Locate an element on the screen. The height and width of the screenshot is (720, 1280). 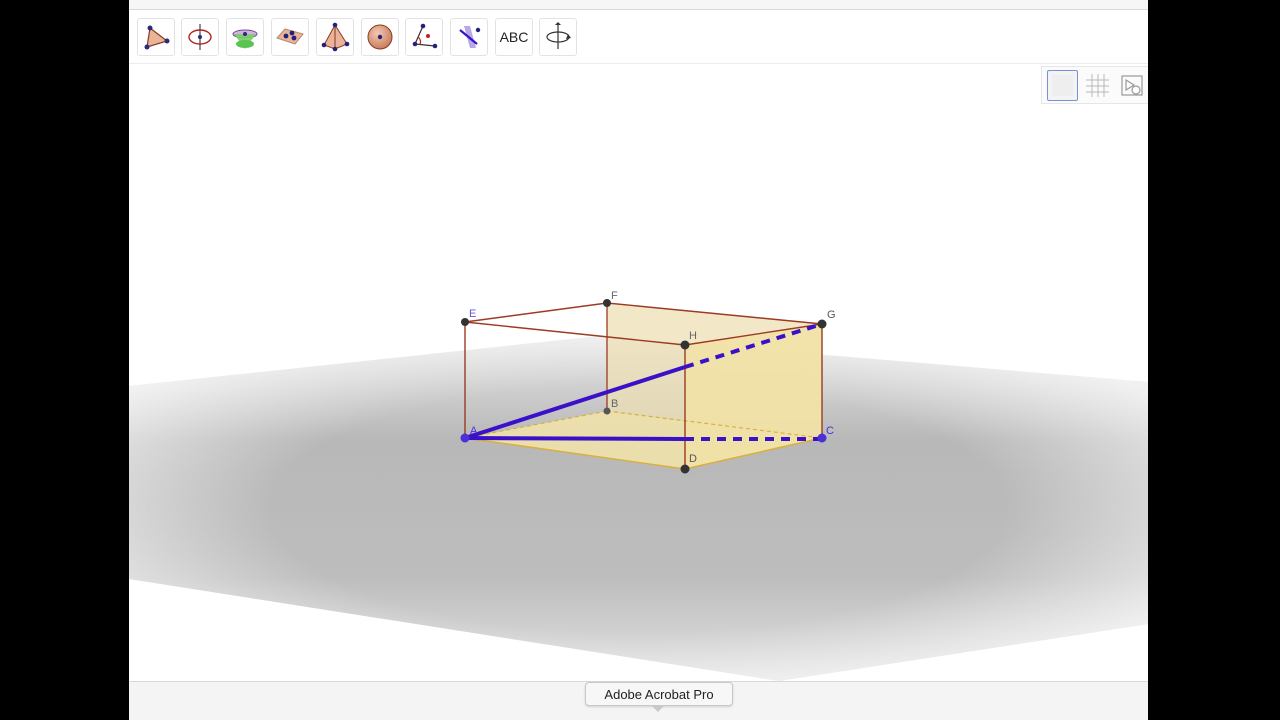
point-b is located at coordinates (607, 411).